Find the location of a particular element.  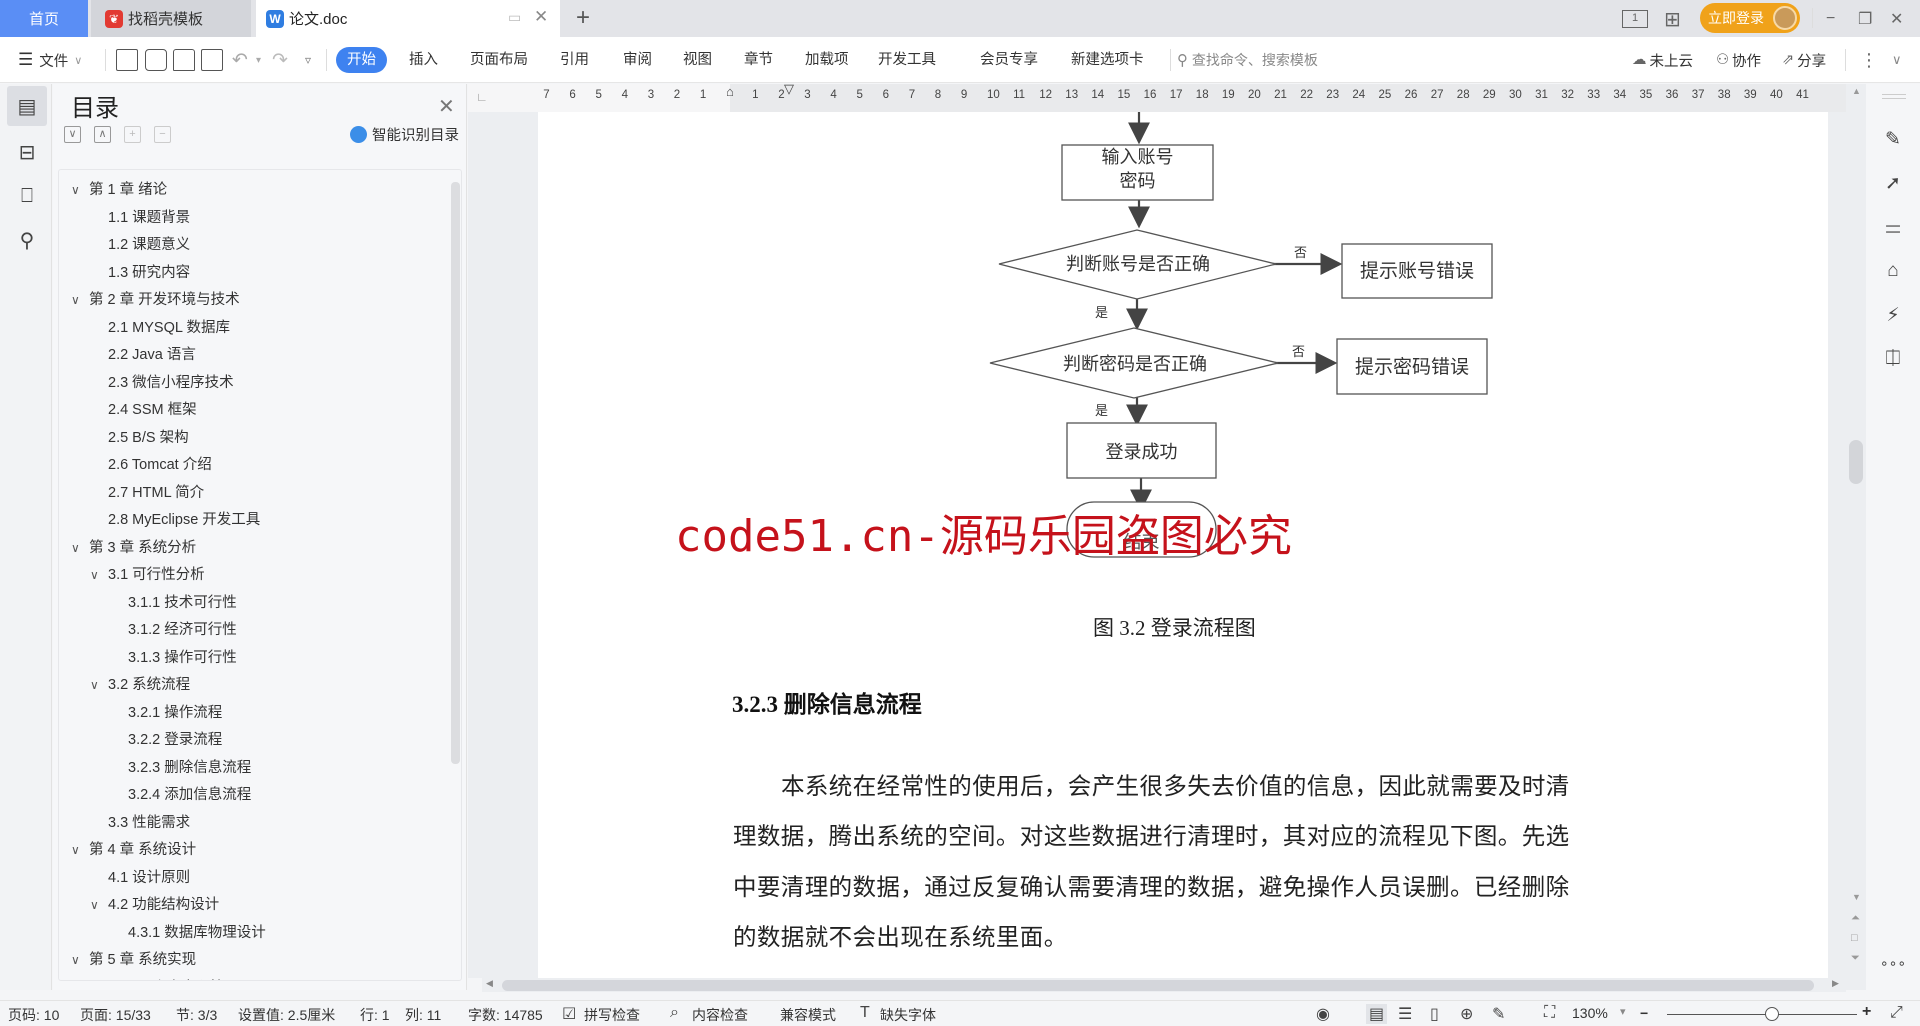

toc-item: ∨ 3.2 系统流程 is located at coordinates (140, 685).